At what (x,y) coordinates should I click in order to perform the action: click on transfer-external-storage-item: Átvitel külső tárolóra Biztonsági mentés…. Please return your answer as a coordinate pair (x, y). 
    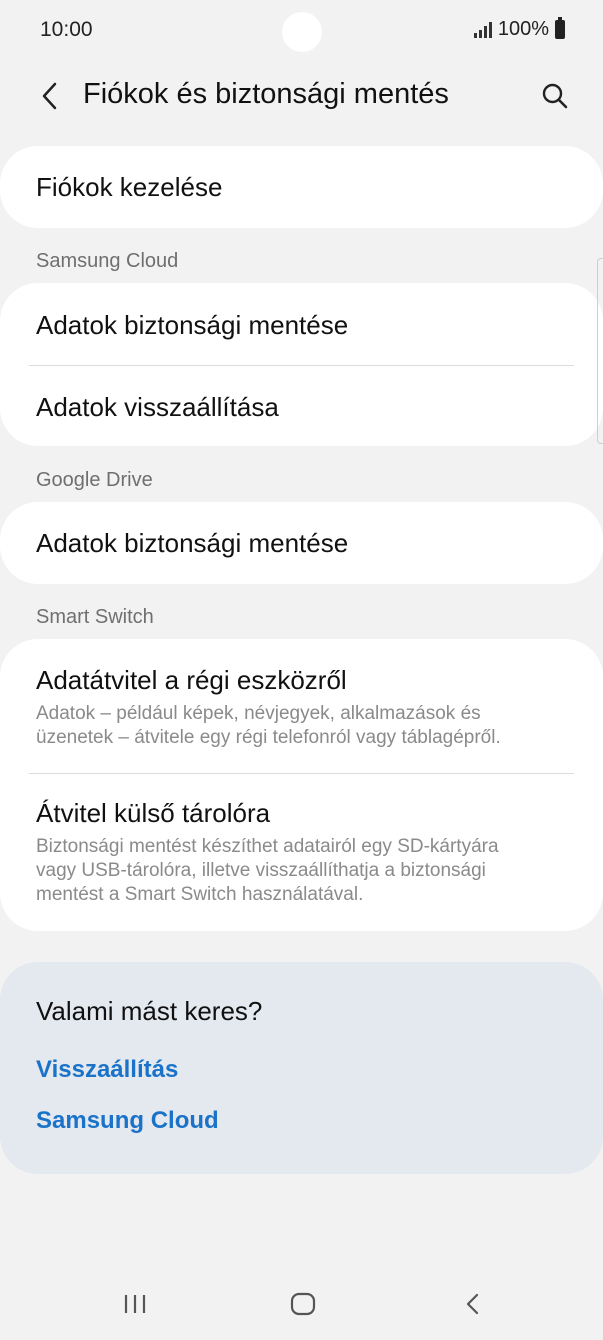
    Looking at the image, I should click on (301, 852).